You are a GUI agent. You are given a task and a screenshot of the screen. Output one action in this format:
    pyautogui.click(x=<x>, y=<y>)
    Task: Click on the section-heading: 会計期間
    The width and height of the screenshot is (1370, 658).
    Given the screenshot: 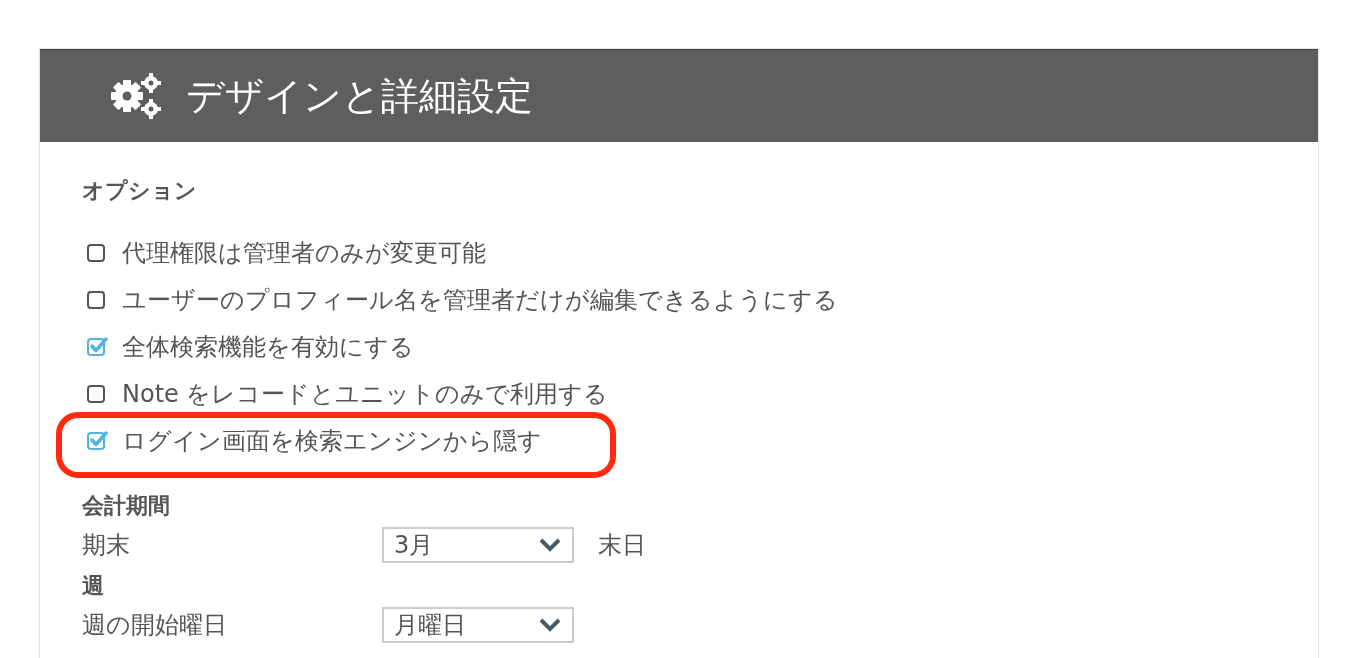 What is the action you would take?
    pyautogui.click(x=126, y=506)
    